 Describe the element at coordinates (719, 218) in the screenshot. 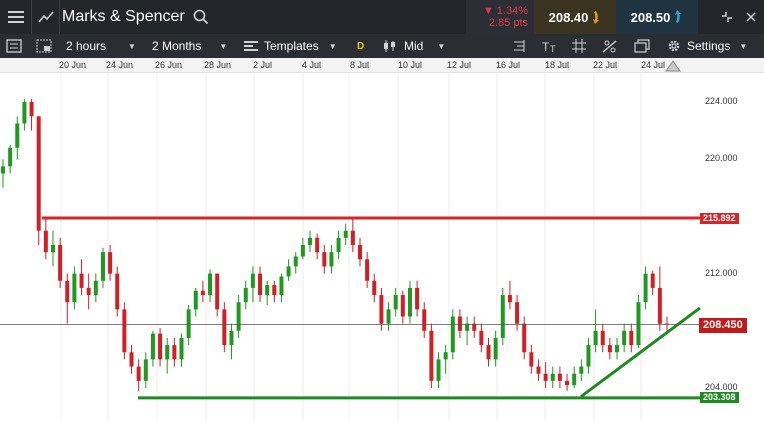

I see `resistance-label: 215.892` at that location.